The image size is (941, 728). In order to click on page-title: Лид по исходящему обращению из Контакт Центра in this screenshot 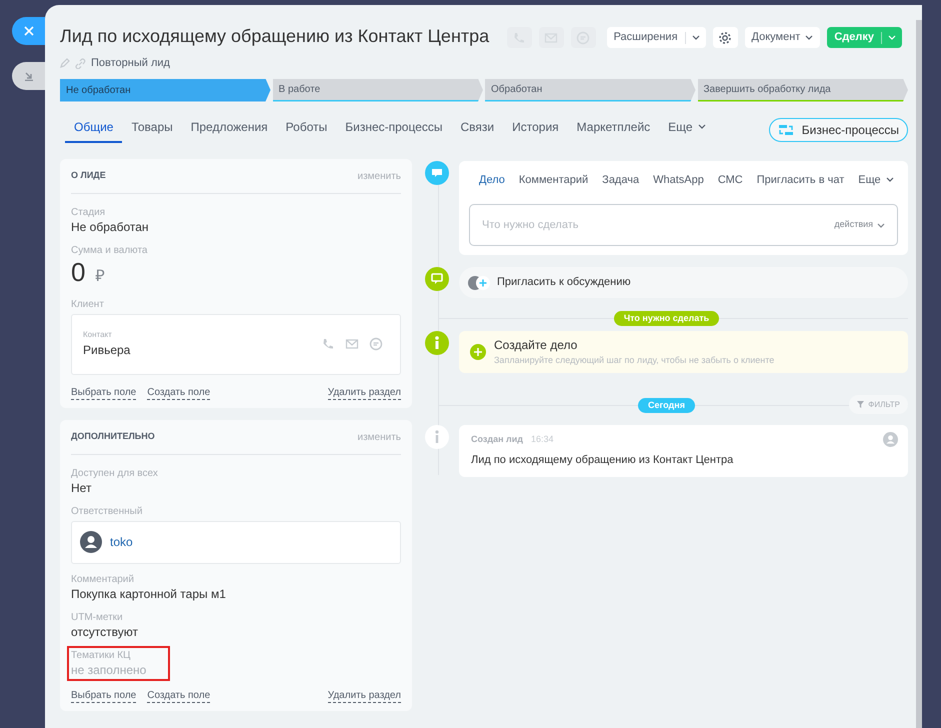, I will do `click(275, 36)`.